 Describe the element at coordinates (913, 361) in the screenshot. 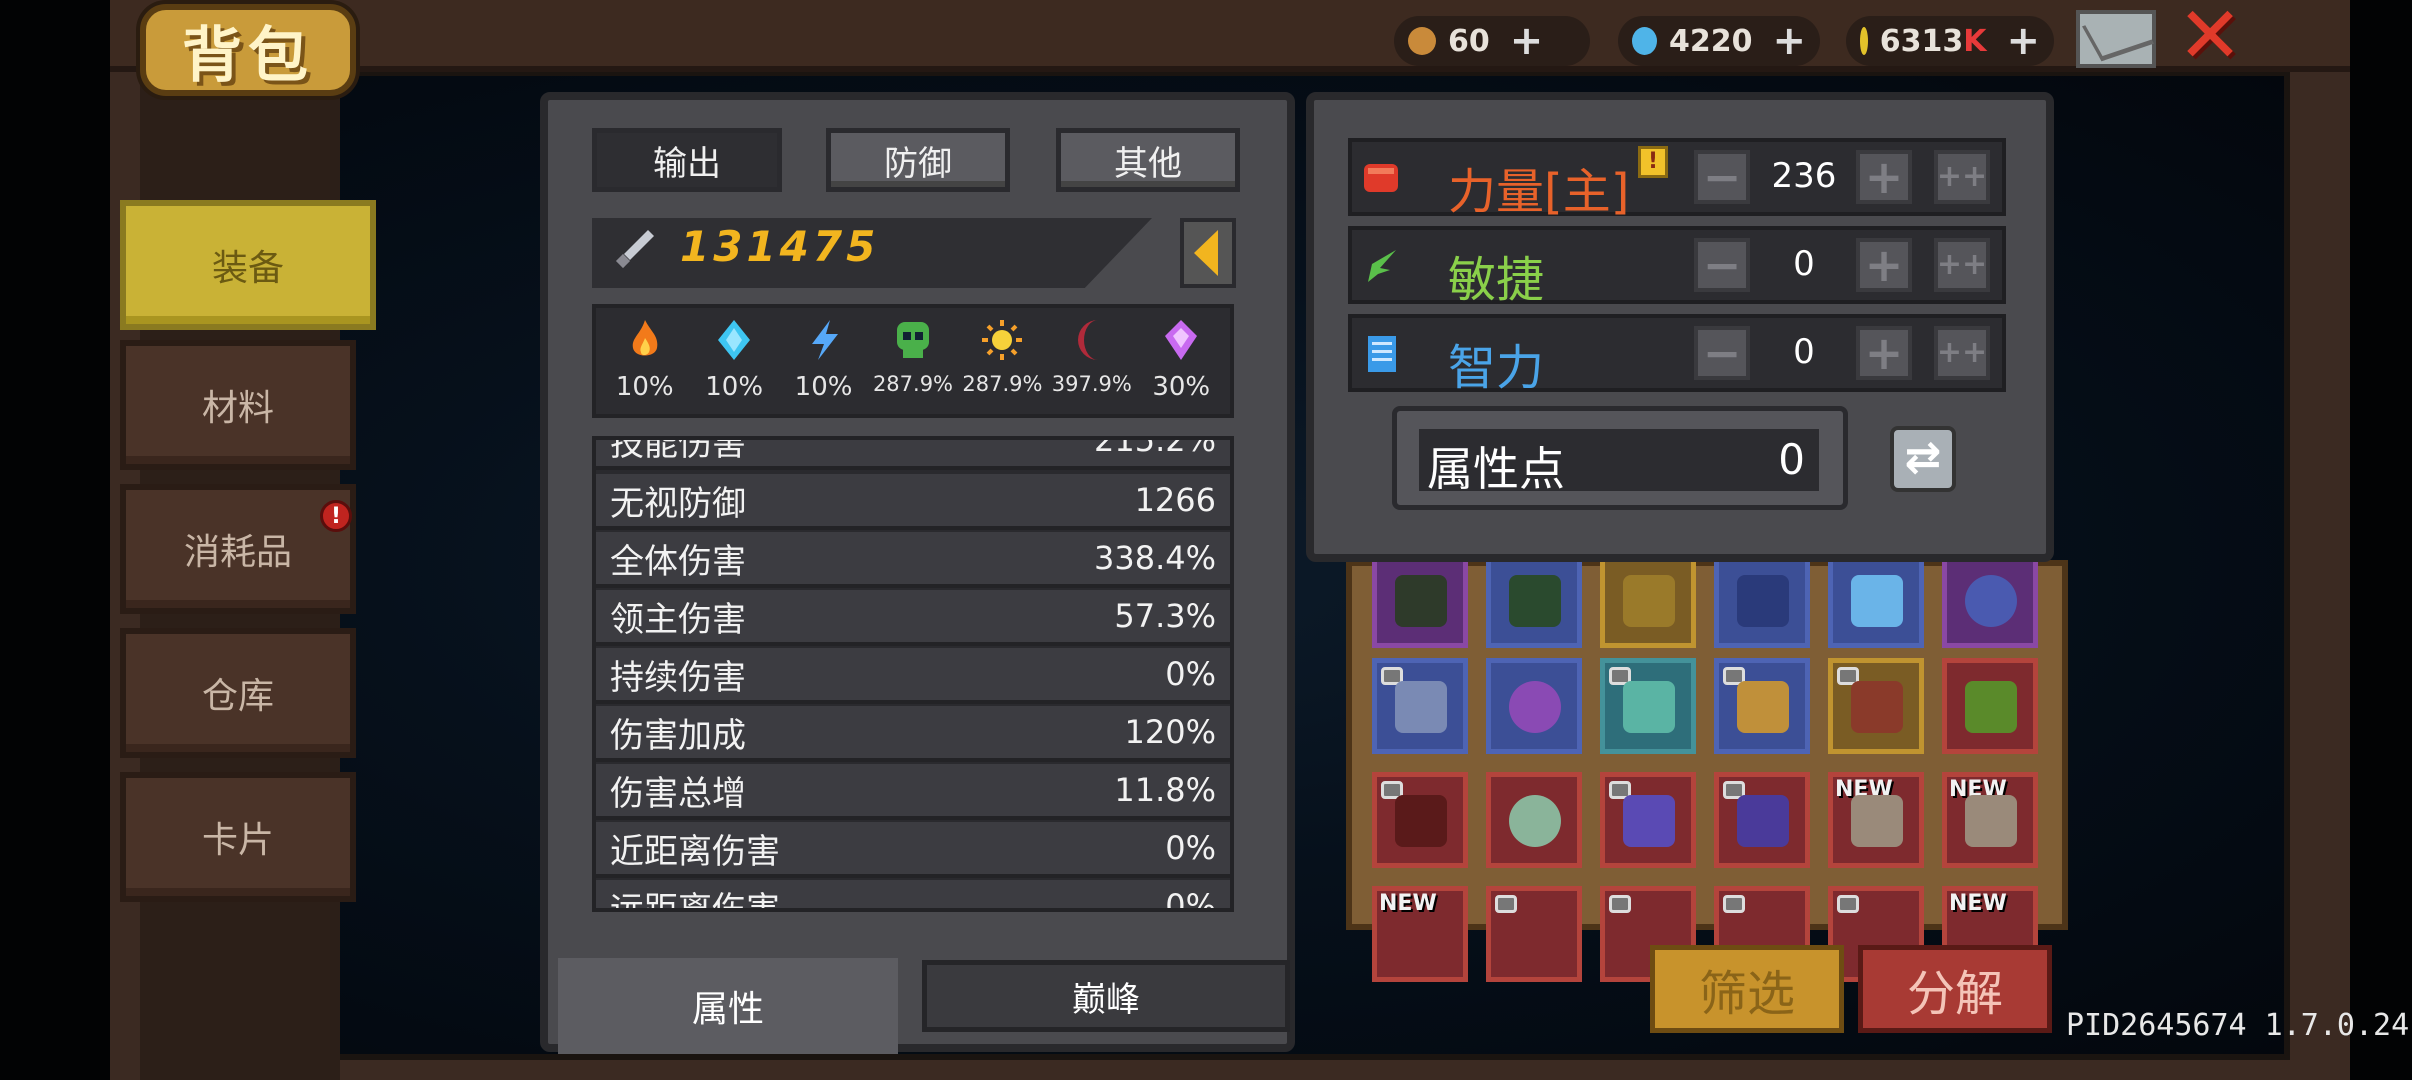

I see `element-bonus-box: 10% 10% 10% 287.9% 287.9% 397.9% 30%` at that location.